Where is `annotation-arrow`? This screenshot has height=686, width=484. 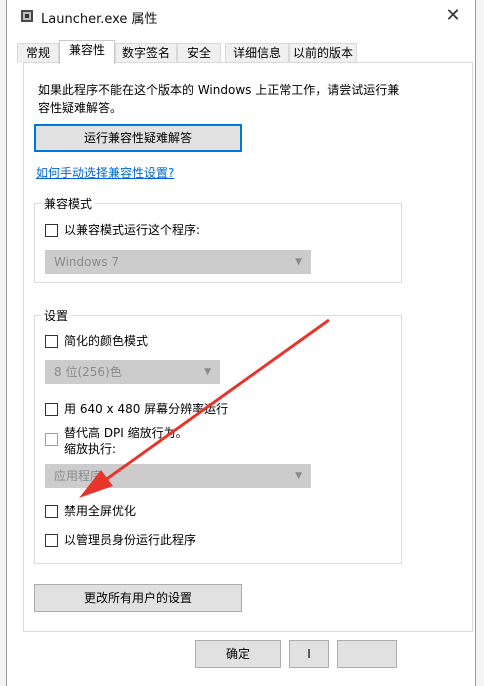
annotation-arrow is located at coordinates (204, 408).